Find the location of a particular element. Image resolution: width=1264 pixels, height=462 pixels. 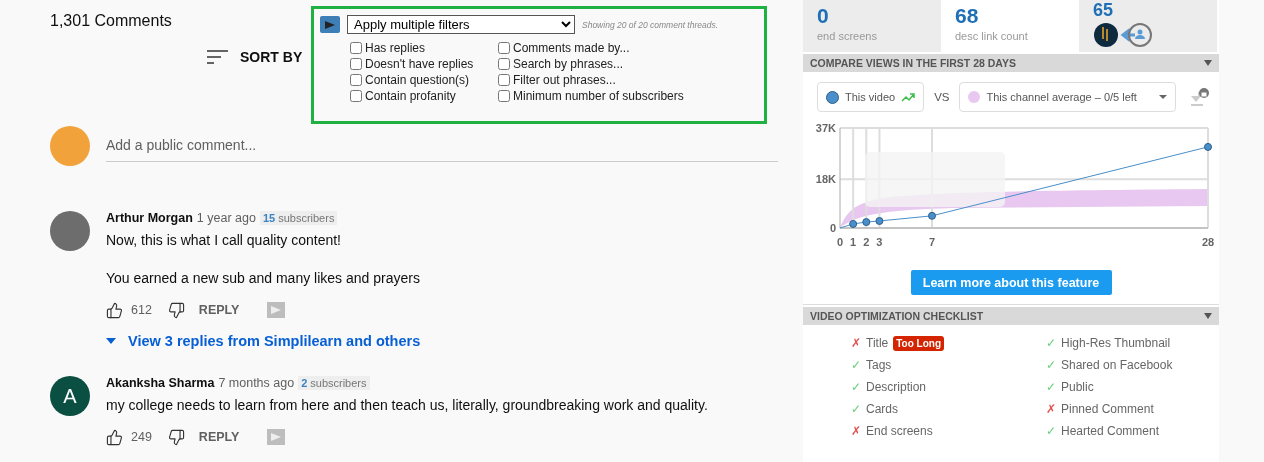

filter-option: Doesn't have replies is located at coordinates (424, 64).